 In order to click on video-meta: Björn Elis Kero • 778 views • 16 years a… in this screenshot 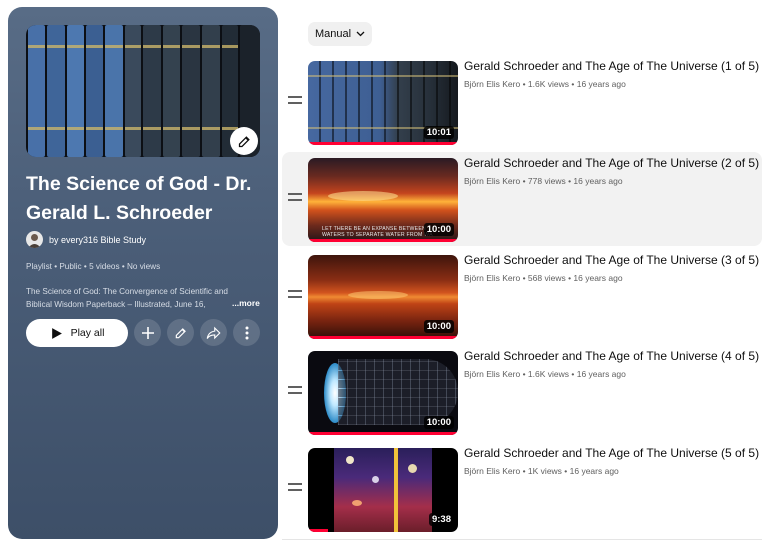, I will do `click(543, 181)`.